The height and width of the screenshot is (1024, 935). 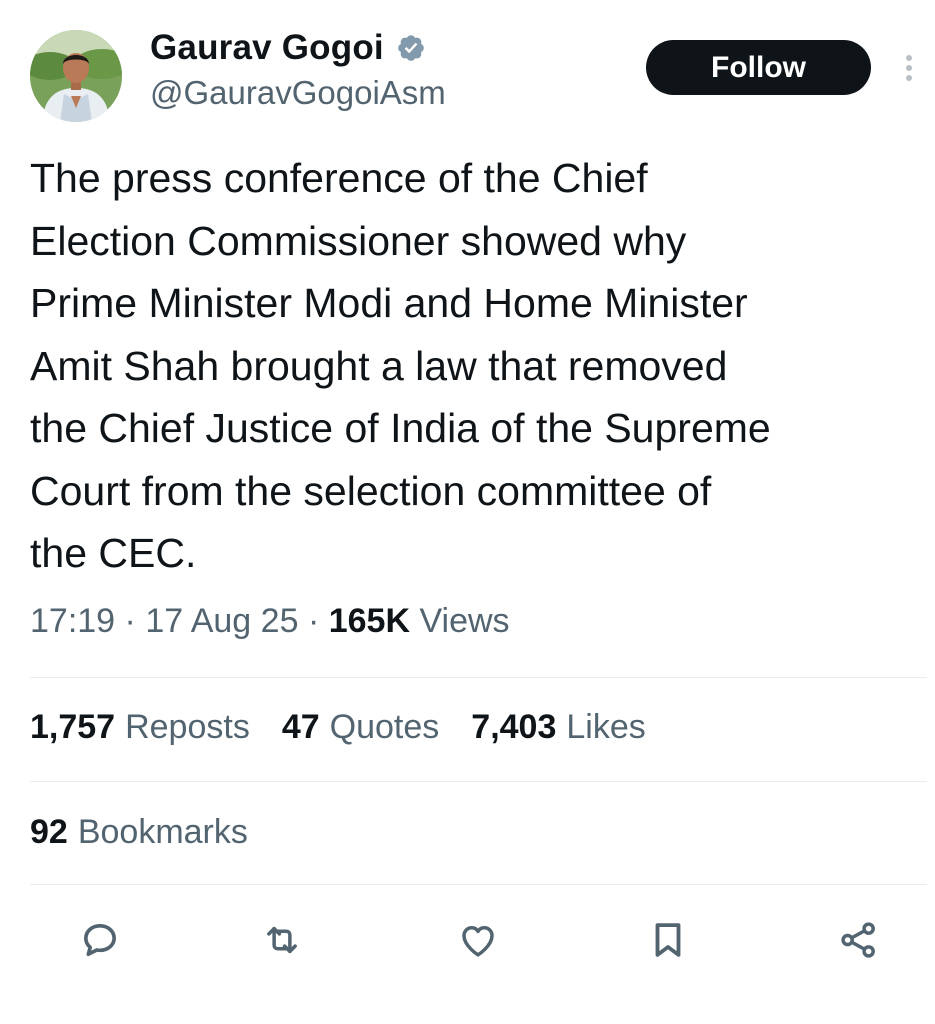 I want to click on verified-badge-icon, so click(x=411, y=48).